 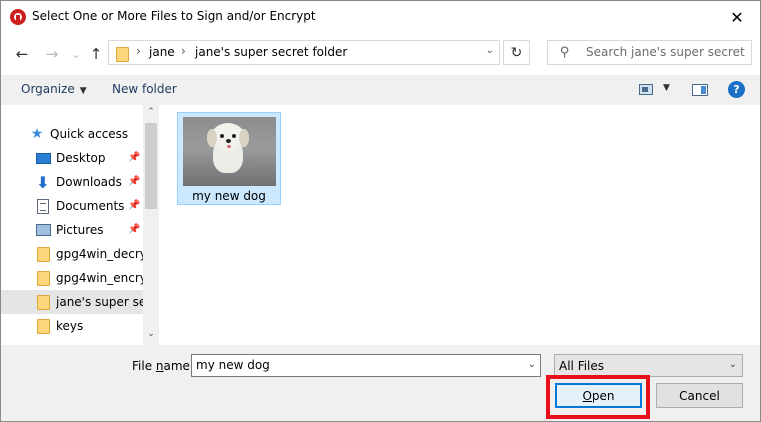 I want to click on organize-button: Organize ▼, so click(x=54, y=89).